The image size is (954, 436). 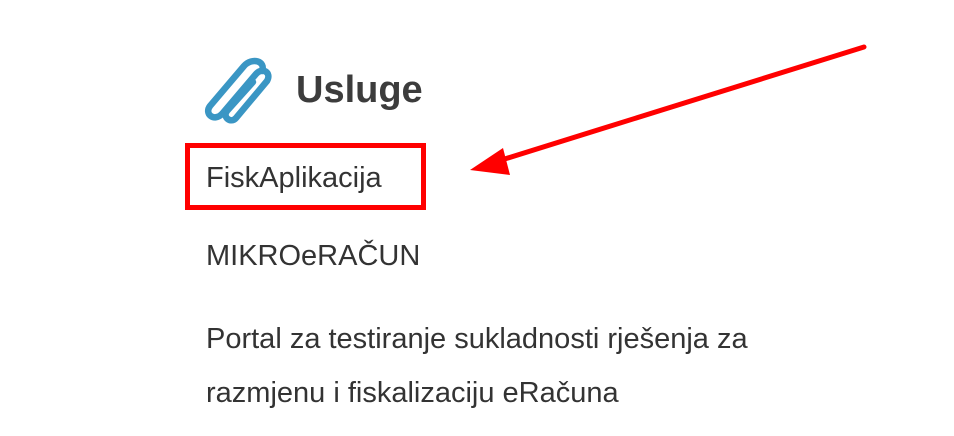 What do you see at coordinates (313, 256) in the screenshot?
I see `mikroeracun-link: MIKROeRAČUN` at bounding box center [313, 256].